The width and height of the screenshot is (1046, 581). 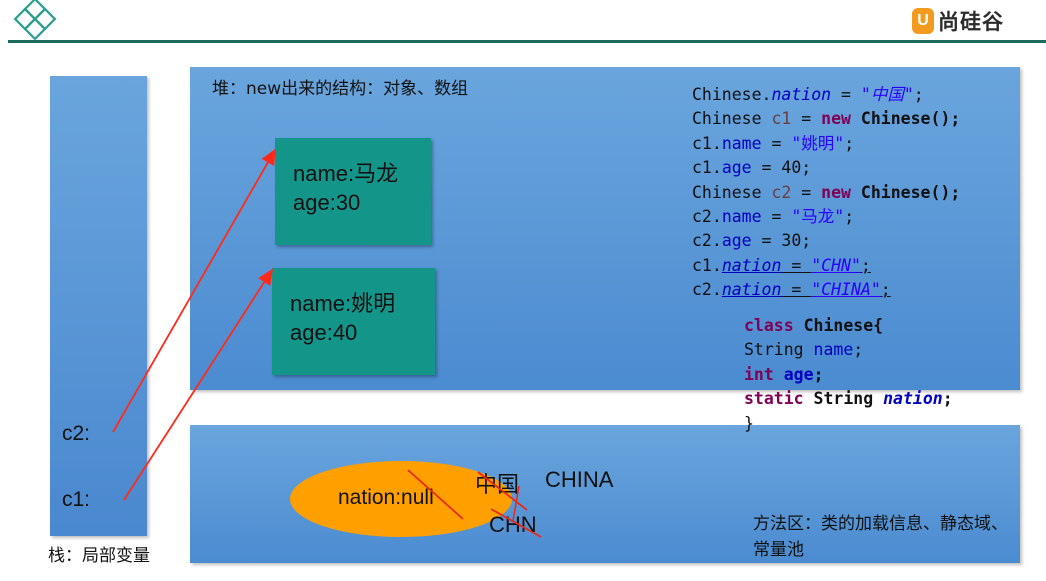 What do you see at coordinates (198, 384) in the screenshot?
I see `reference-arrow-c1` at bounding box center [198, 384].